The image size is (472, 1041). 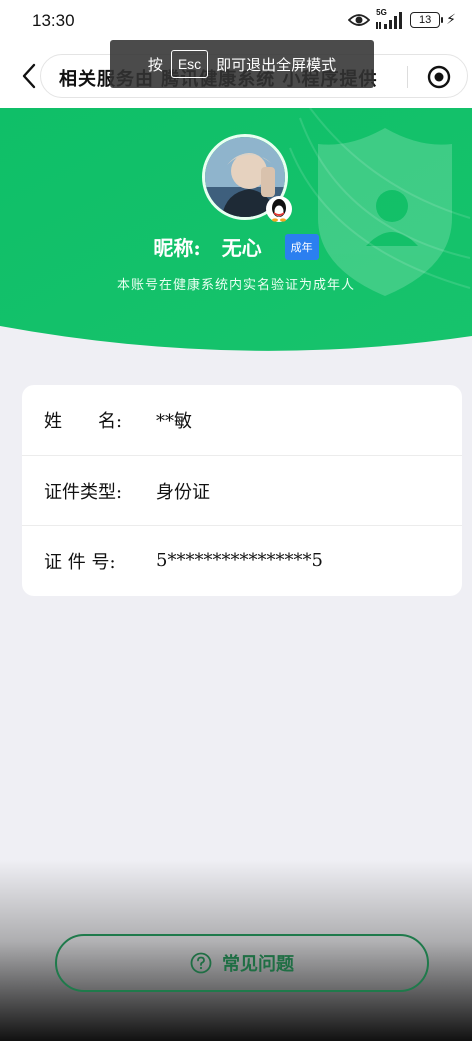 I want to click on nickname-row: 昵称: 无心 成年, so click(x=236, y=246).